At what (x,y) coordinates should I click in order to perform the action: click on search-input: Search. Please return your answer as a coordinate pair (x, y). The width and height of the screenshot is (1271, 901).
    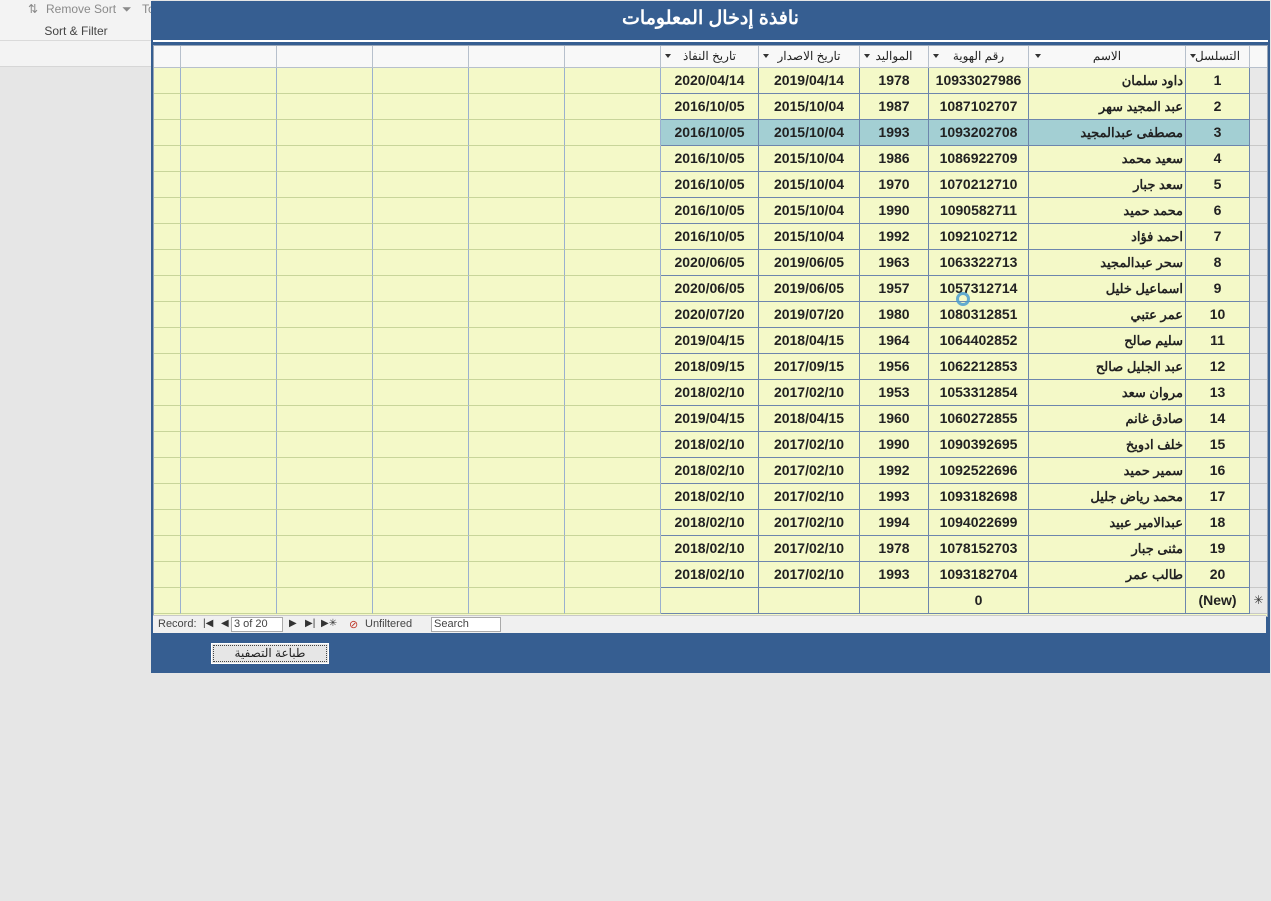
    Looking at the image, I should click on (466, 624).